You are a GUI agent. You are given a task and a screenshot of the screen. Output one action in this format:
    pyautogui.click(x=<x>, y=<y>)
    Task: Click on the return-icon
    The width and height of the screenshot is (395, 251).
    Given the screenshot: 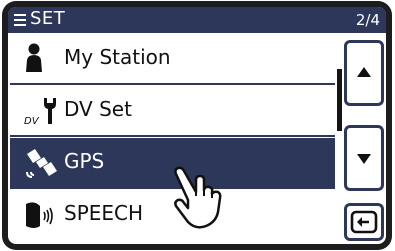 What is the action you would take?
    pyautogui.click(x=364, y=222)
    